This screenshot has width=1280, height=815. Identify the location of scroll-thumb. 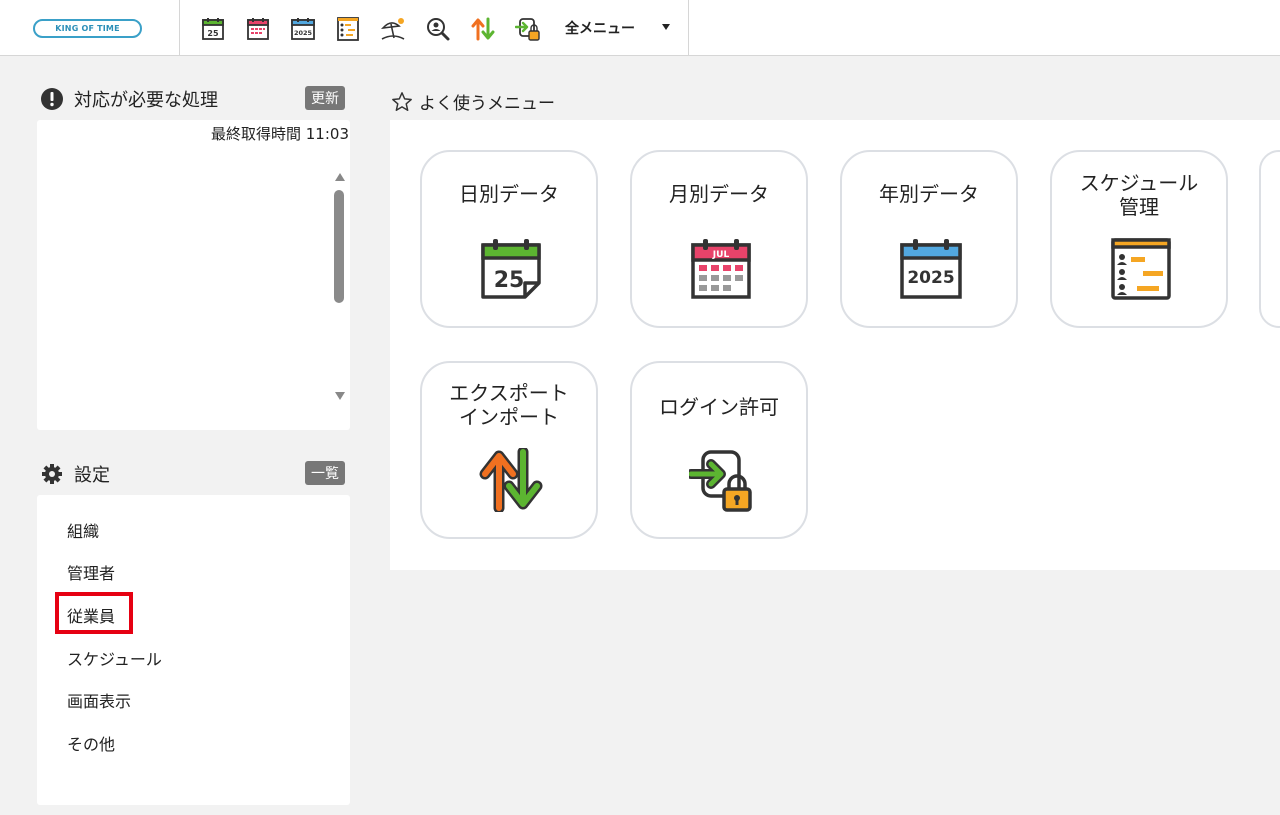
(339, 246).